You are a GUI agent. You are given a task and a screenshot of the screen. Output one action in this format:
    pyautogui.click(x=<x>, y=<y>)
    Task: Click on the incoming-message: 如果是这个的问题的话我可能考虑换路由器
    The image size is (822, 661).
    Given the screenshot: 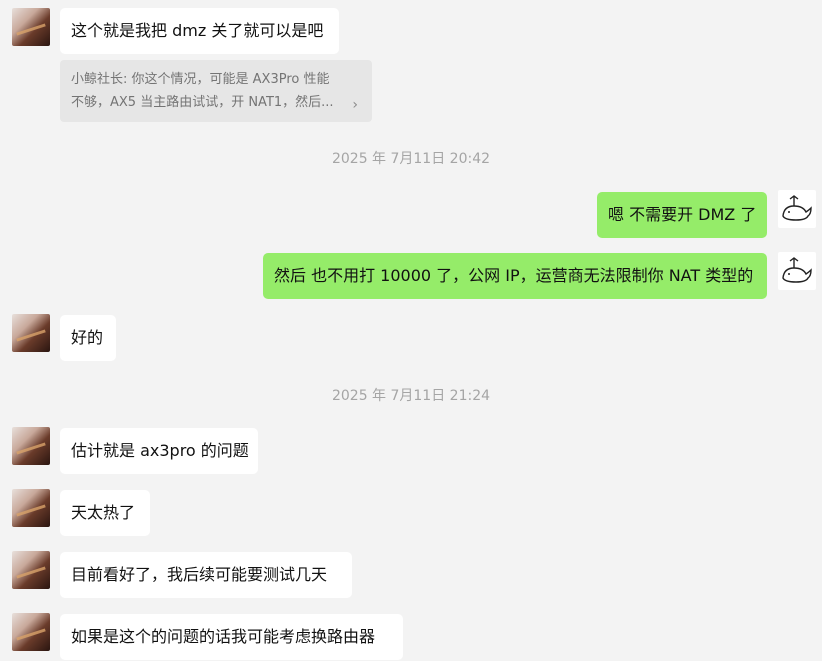 What is the action you would take?
    pyautogui.click(x=231, y=637)
    